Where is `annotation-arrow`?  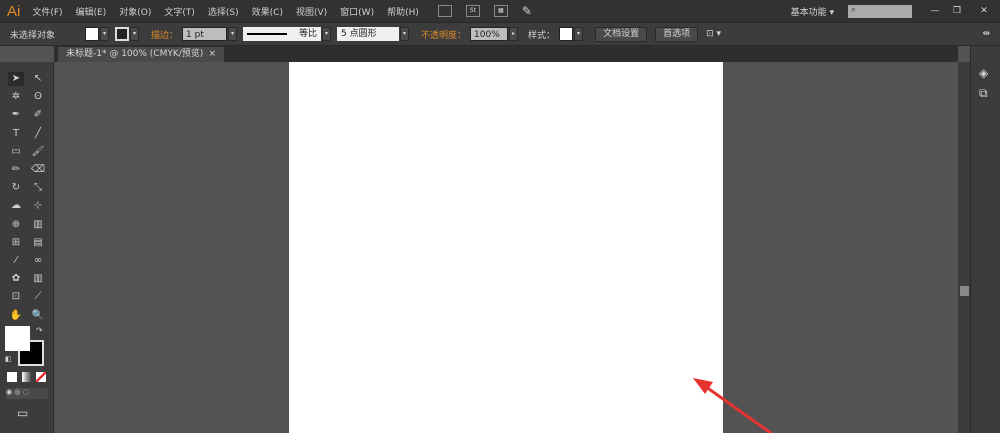
annotation-arrow is located at coordinates (733, 405).